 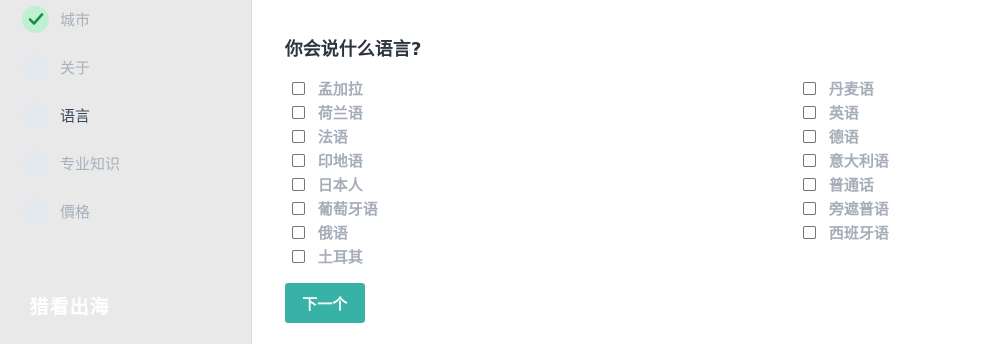 I want to click on language-option: 土耳其, so click(x=335, y=256).